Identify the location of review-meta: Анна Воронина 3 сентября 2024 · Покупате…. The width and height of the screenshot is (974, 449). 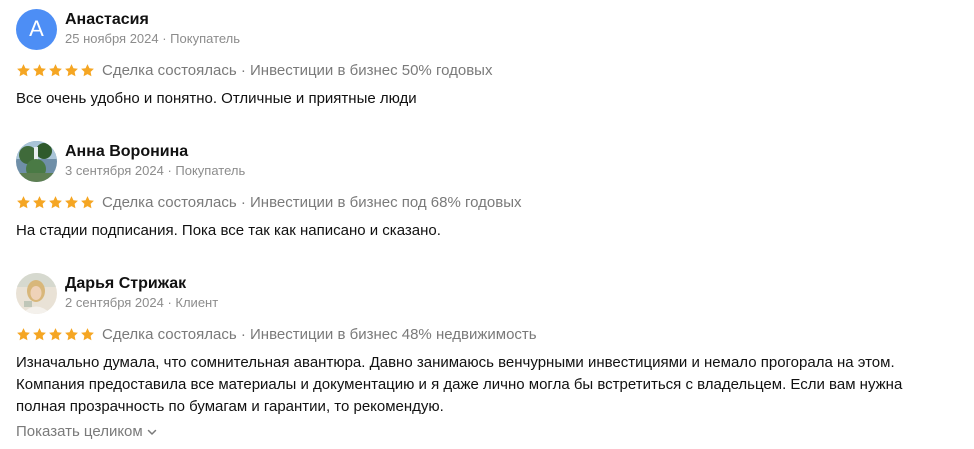
(155, 161).